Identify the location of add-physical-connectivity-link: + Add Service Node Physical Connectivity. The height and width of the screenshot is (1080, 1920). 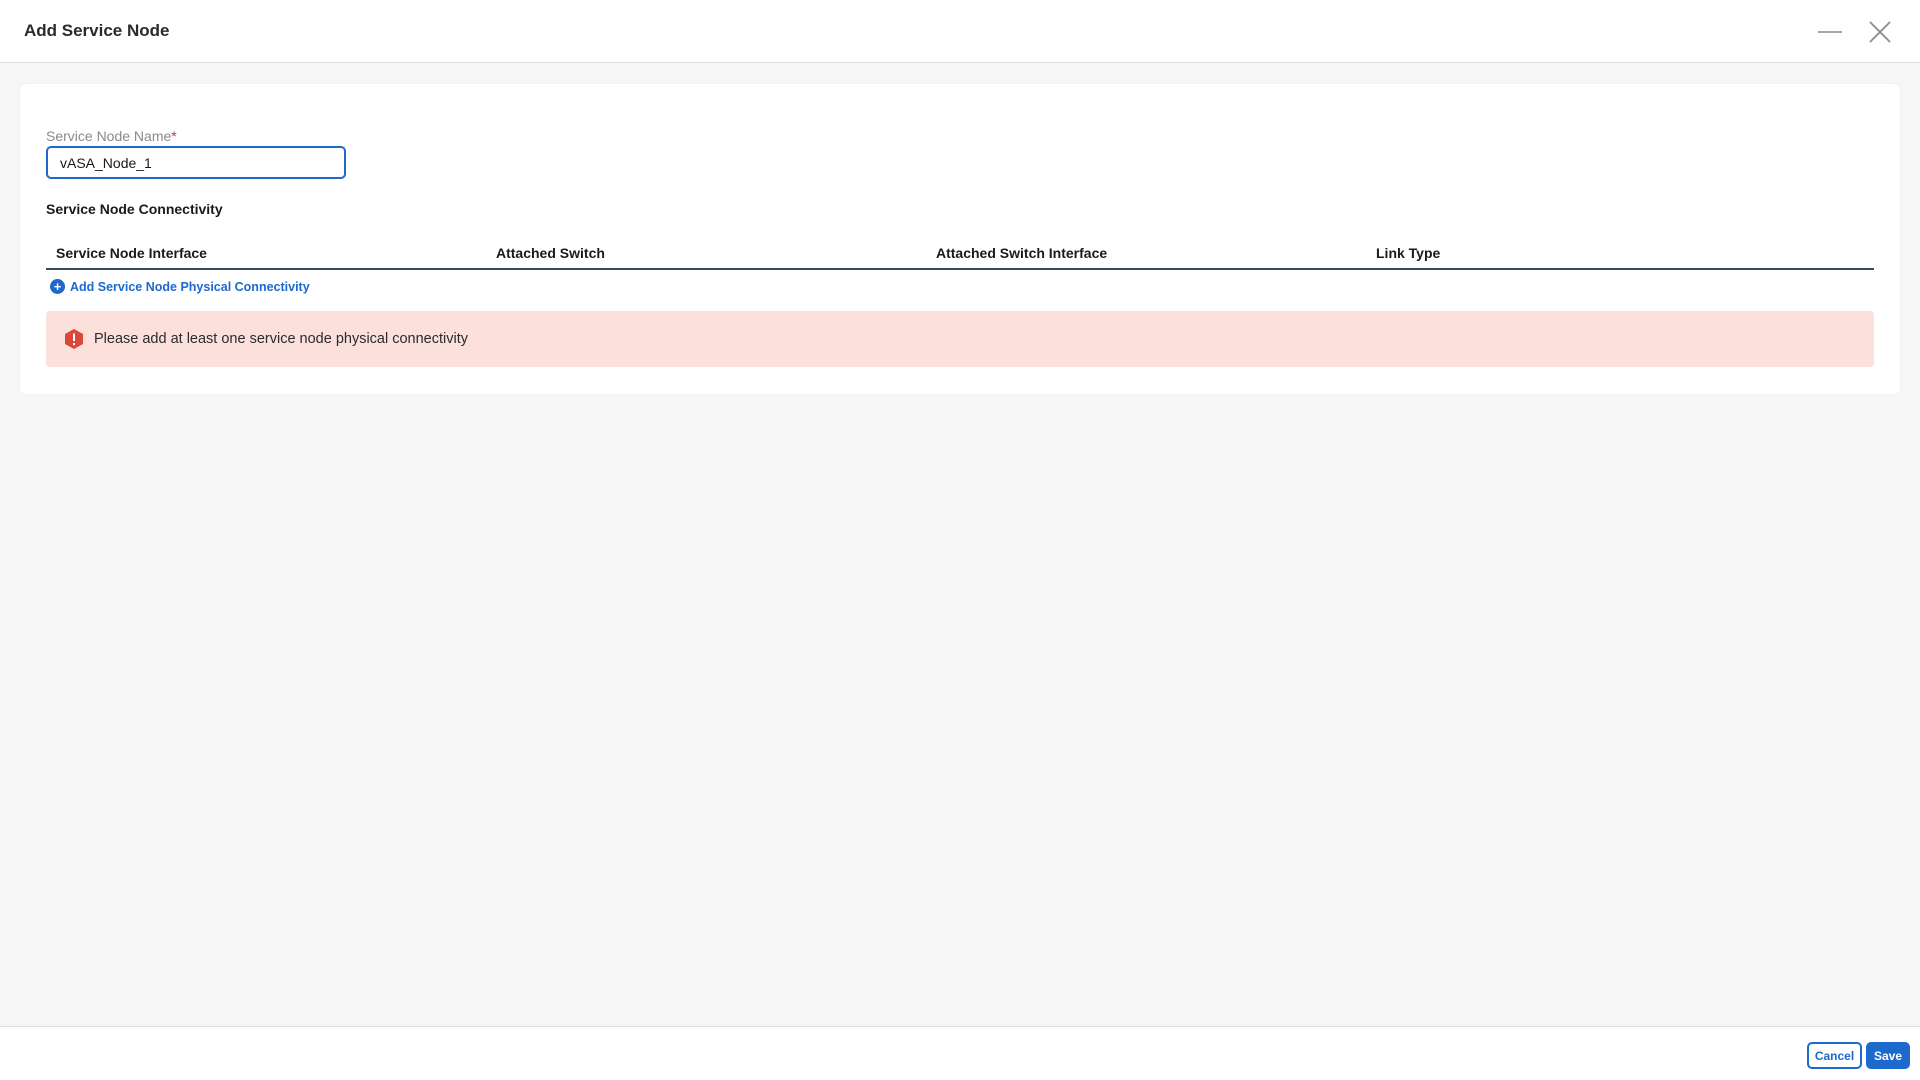
(180, 286).